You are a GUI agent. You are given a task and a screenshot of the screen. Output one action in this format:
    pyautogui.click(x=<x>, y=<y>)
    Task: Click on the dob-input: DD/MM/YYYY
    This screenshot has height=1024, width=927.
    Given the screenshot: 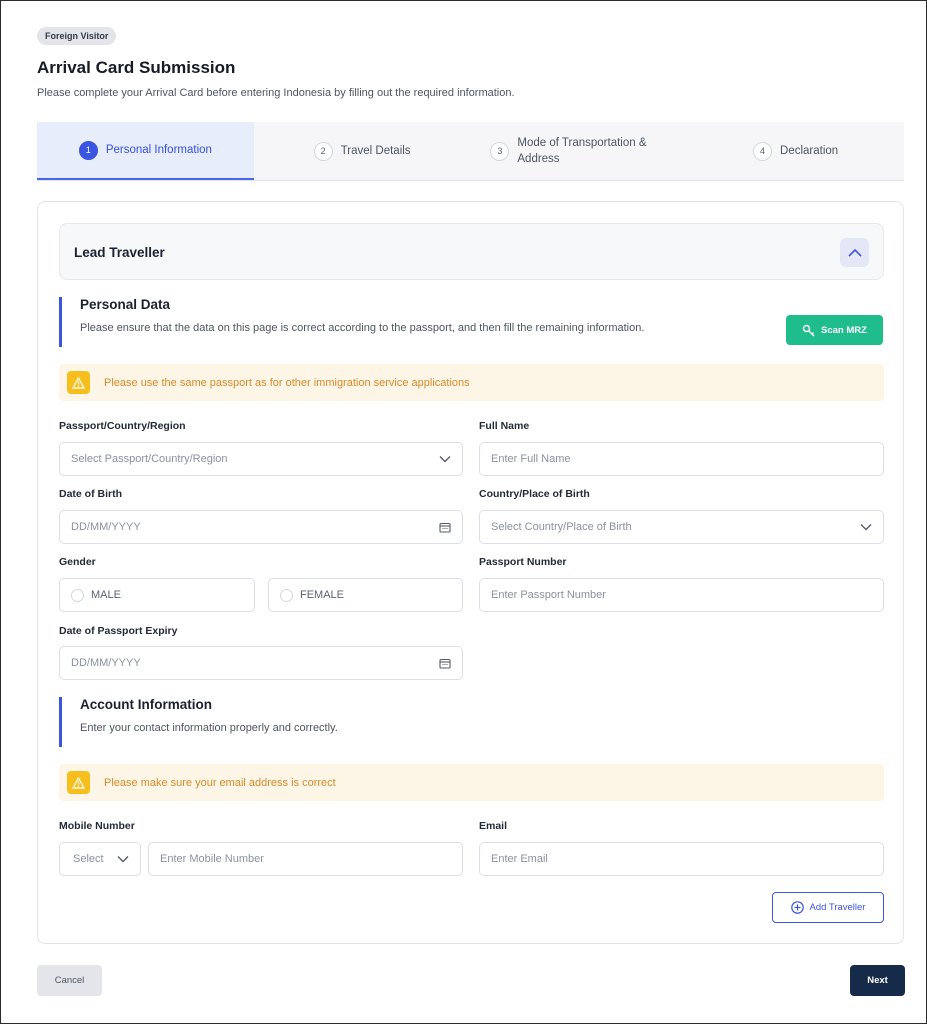 What is the action you would take?
    pyautogui.click(x=261, y=527)
    